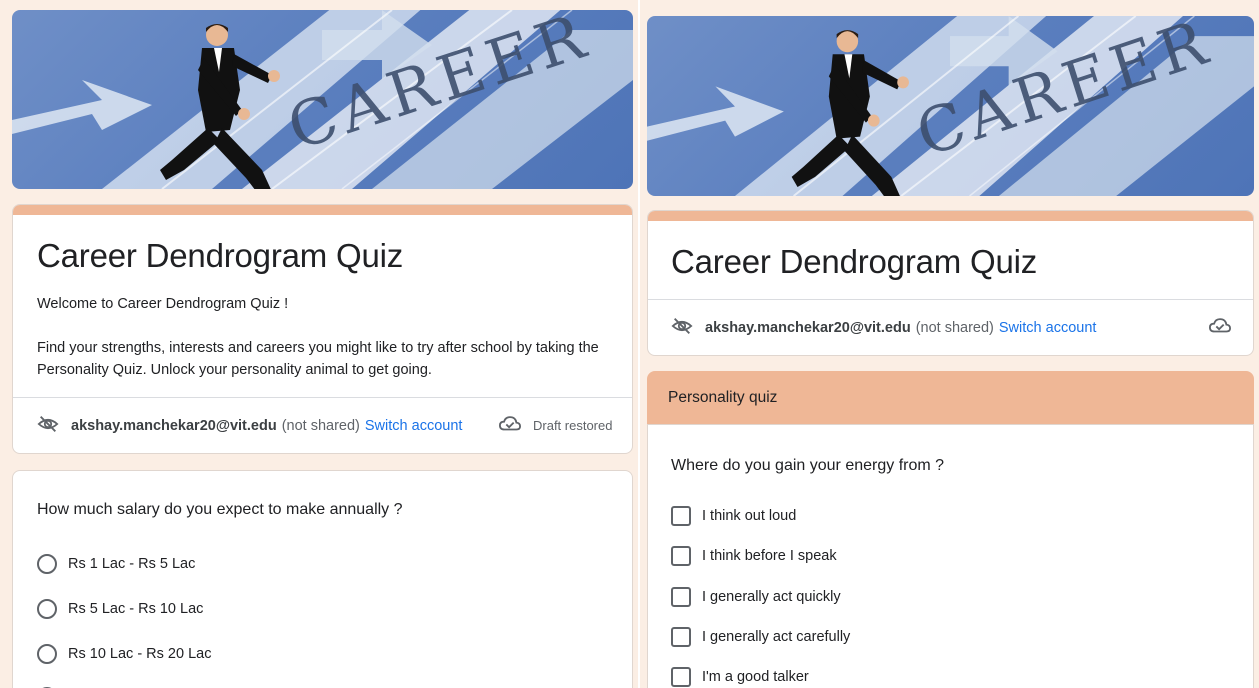 This screenshot has width=1259, height=688. I want to click on draft-status: Draft restored, so click(555, 425).